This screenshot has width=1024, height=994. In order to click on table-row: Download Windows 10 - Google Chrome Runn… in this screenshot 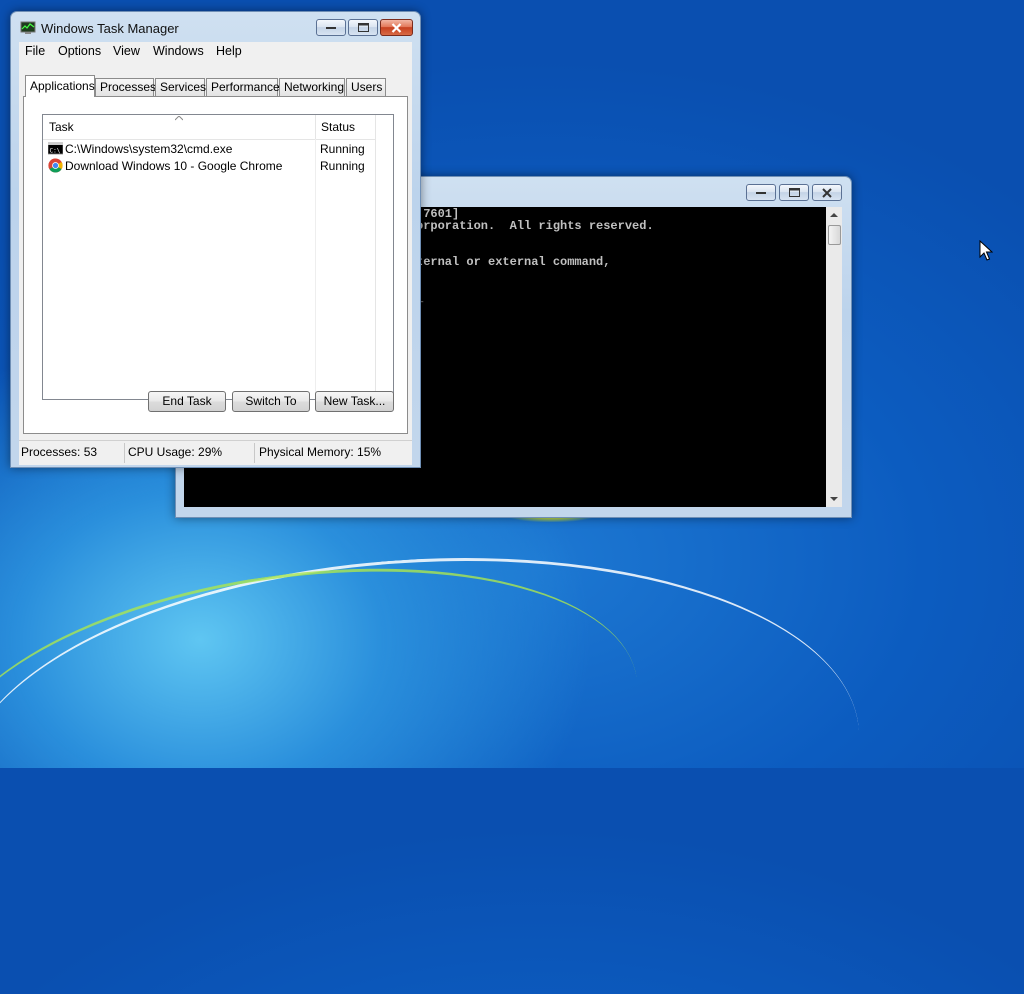, I will do `click(209, 165)`.